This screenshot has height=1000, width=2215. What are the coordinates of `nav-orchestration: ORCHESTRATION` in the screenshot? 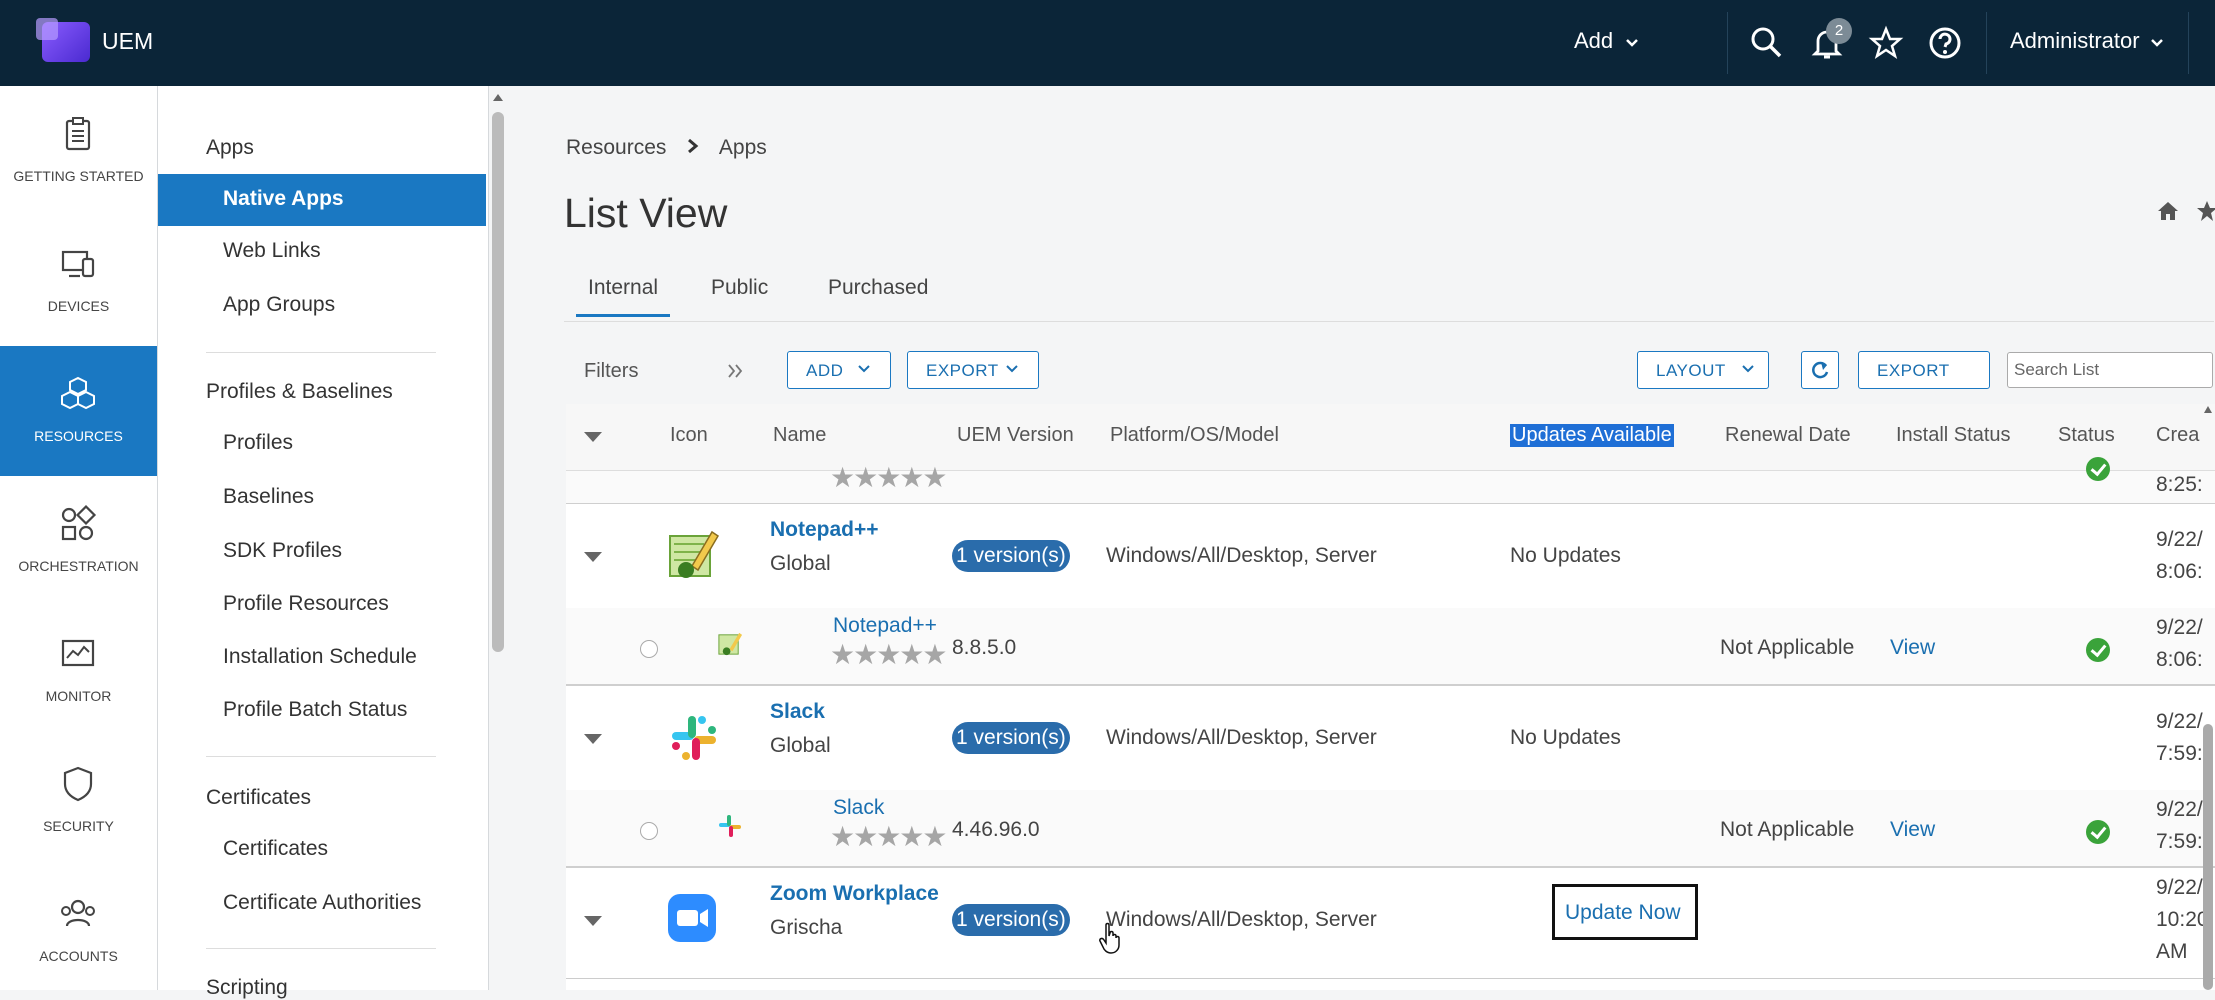 It's located at (78, 541).